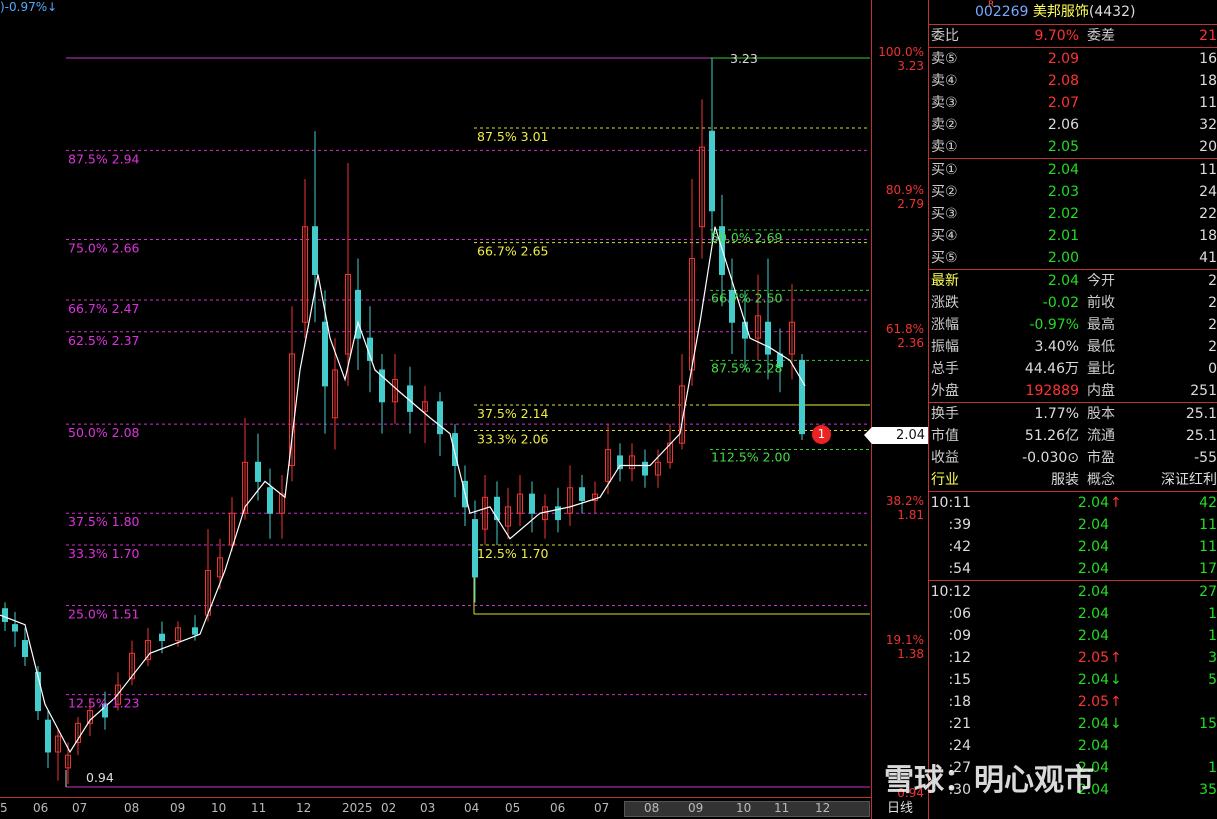  What do you see at coordinates (132, 808) in the screenshot?
I see `time-axis-label: 08` at bounding box center [132, 808].